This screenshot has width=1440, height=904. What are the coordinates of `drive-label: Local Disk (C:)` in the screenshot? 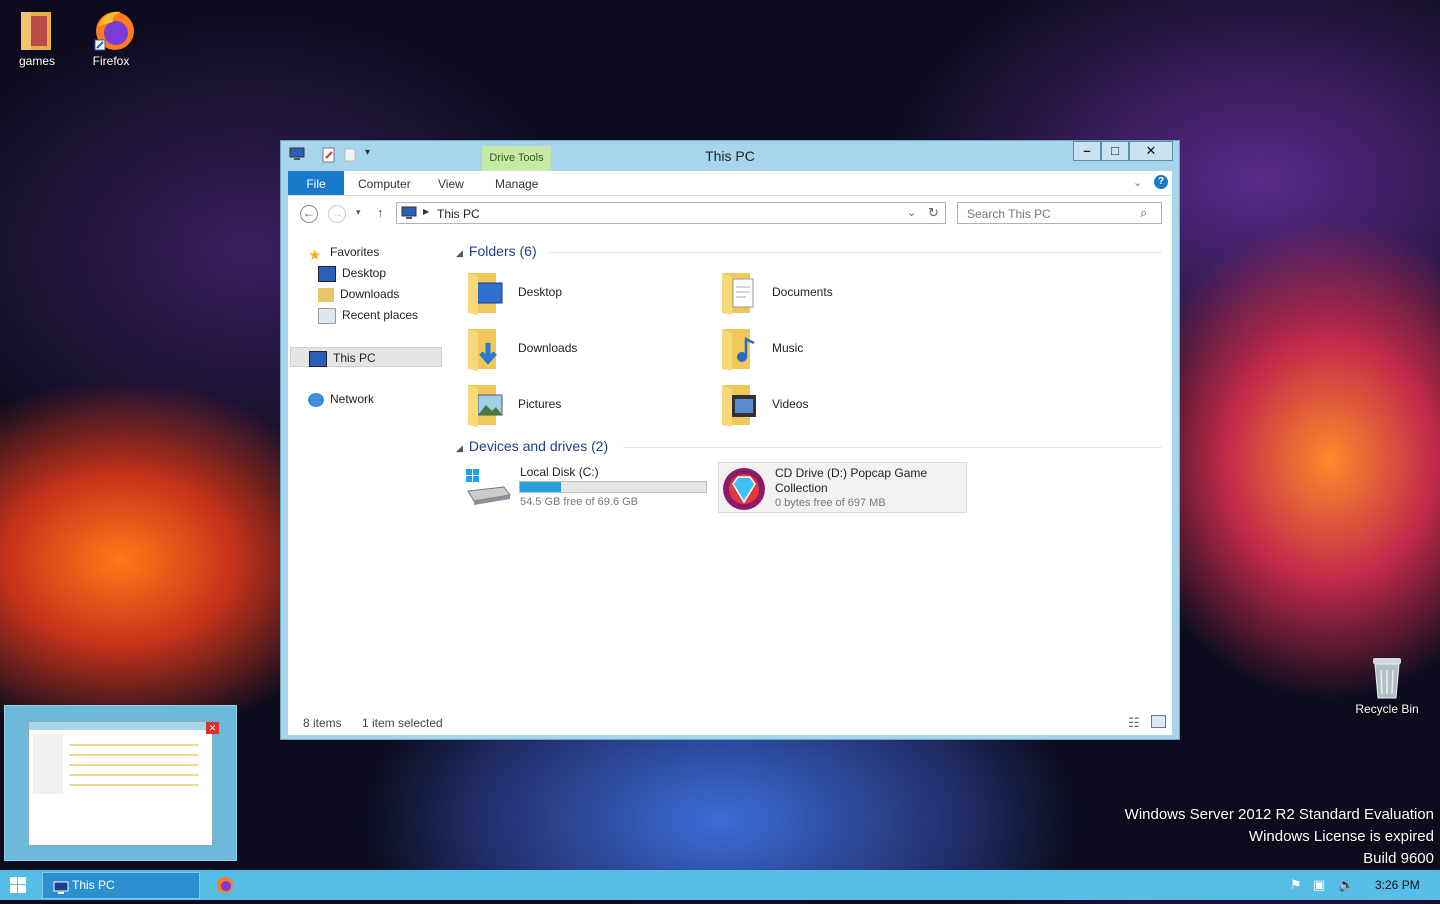 It's located at (559, 472).